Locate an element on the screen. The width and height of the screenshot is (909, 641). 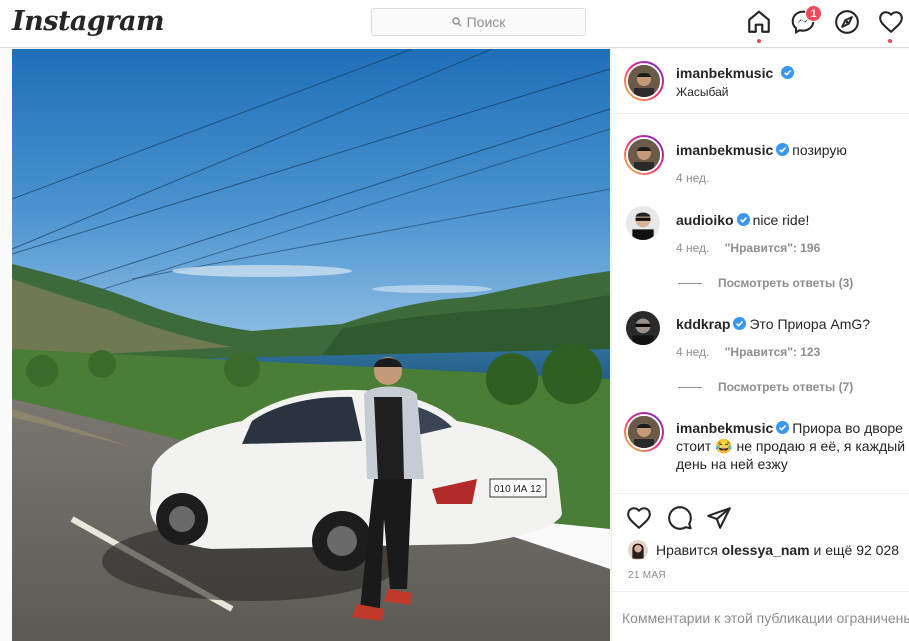
view-replies-button: Посмотреть ответы (3) is located at coordinates (765, 283).